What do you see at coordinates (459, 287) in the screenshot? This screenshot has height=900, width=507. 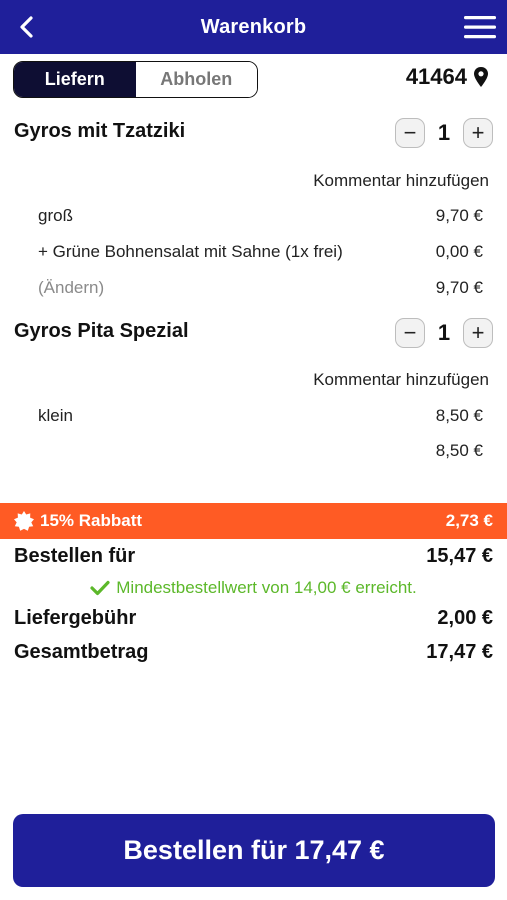 I see `item-total-price: 9,70 €` at bounding box center [459, 287].